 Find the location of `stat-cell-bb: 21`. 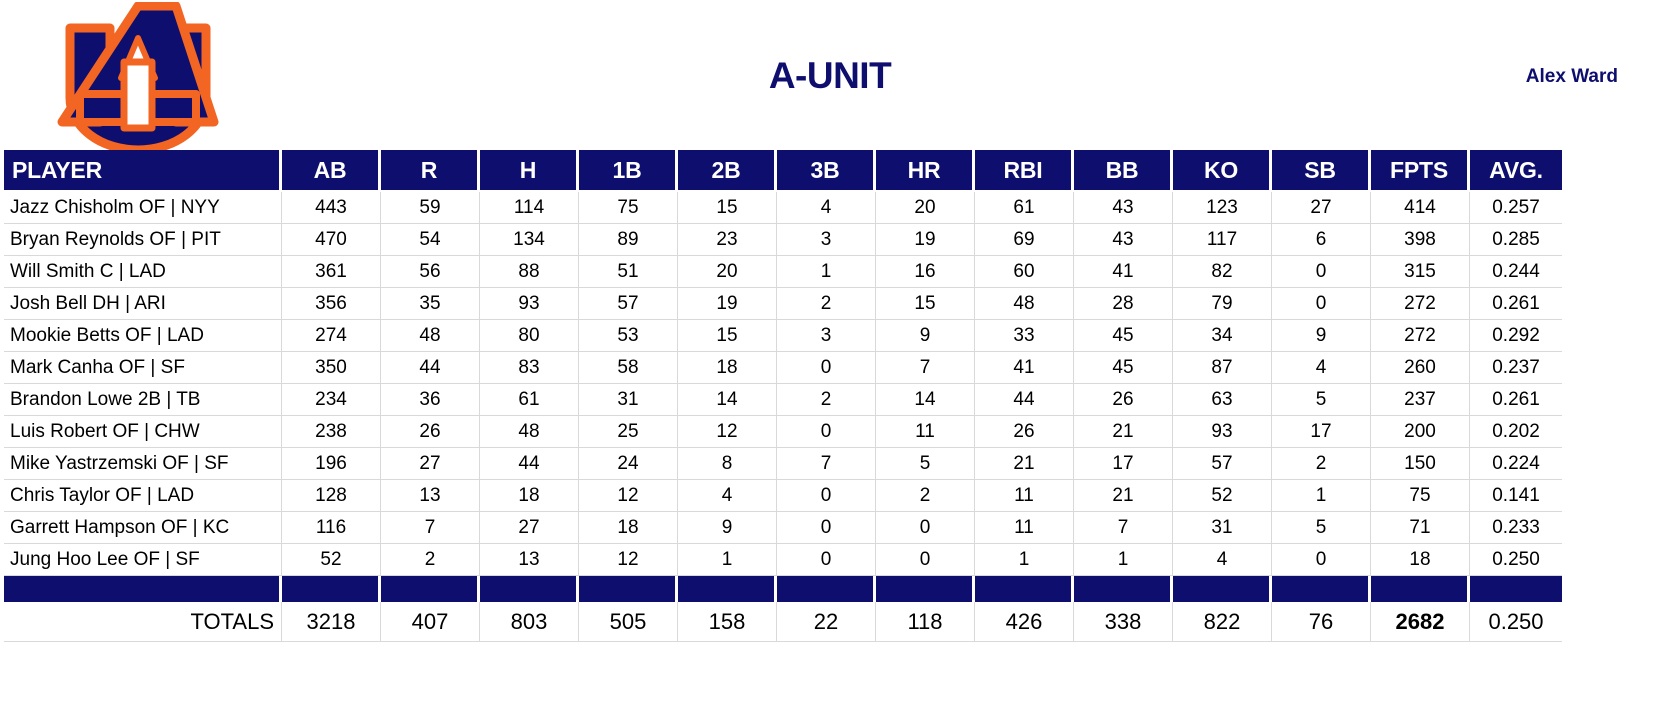

stat-cell-bb: 21 is located at coordinates (1123, 432).